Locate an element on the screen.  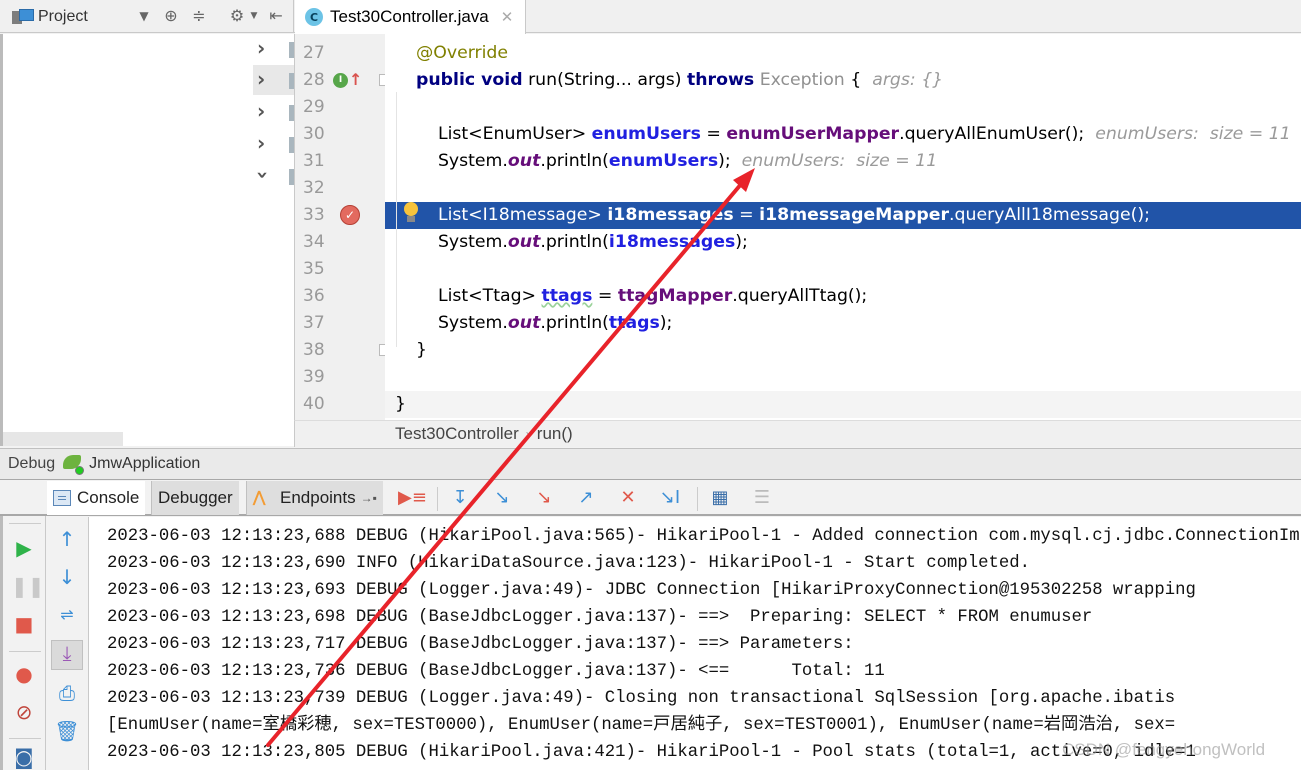
run-config-tab: JmwApplication is located at coordinates (144, 464).